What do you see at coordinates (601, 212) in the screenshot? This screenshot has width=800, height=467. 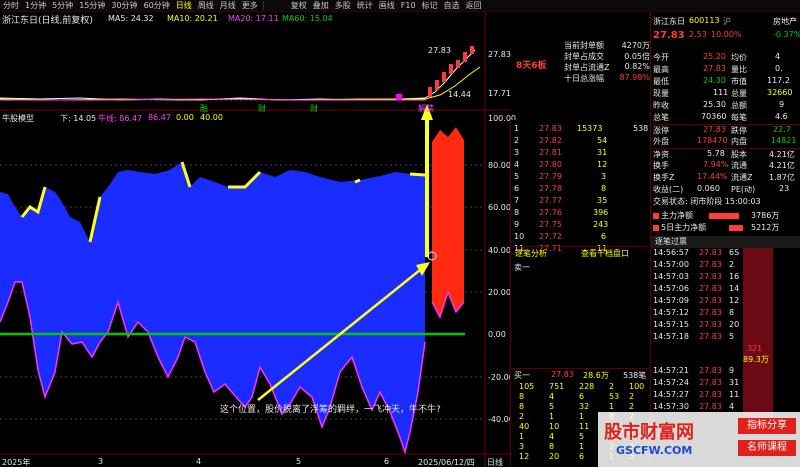 I see `bid-vol: 396` at bounding box center [601, 212].